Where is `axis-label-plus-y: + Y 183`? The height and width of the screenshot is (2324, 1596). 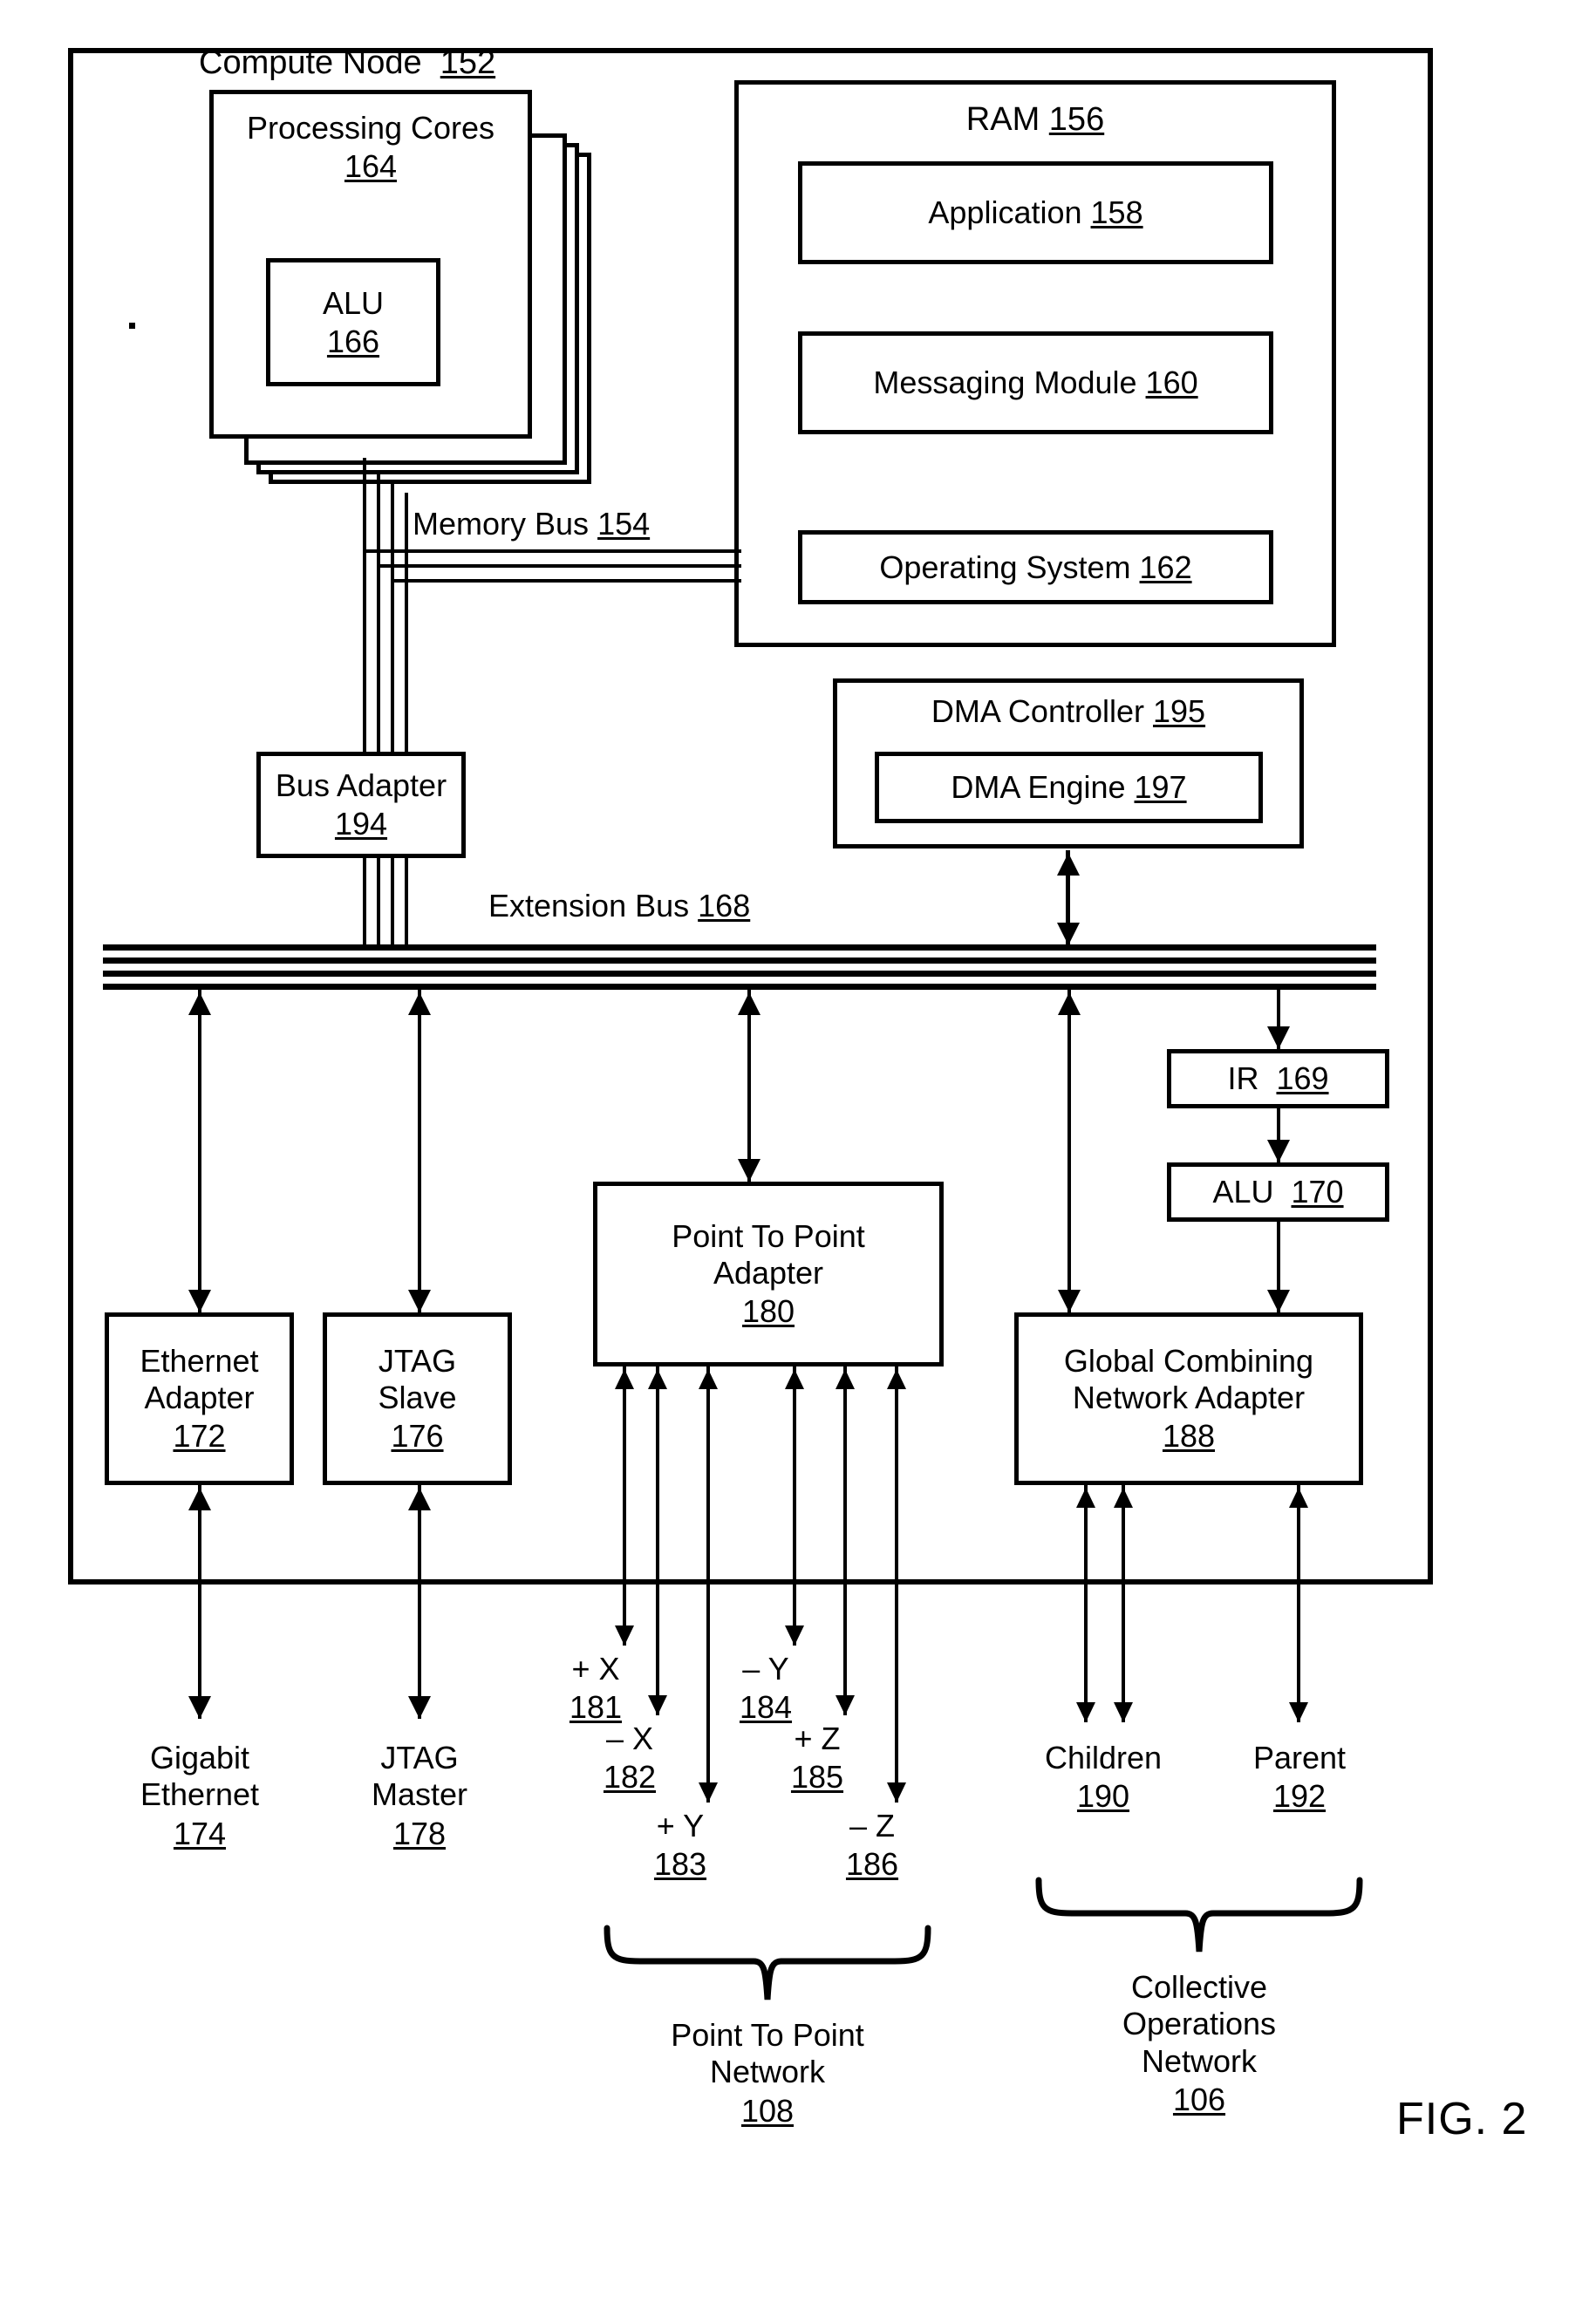
axis-label-plus-y: + Y 183 is located at coordinates (680, 1846).